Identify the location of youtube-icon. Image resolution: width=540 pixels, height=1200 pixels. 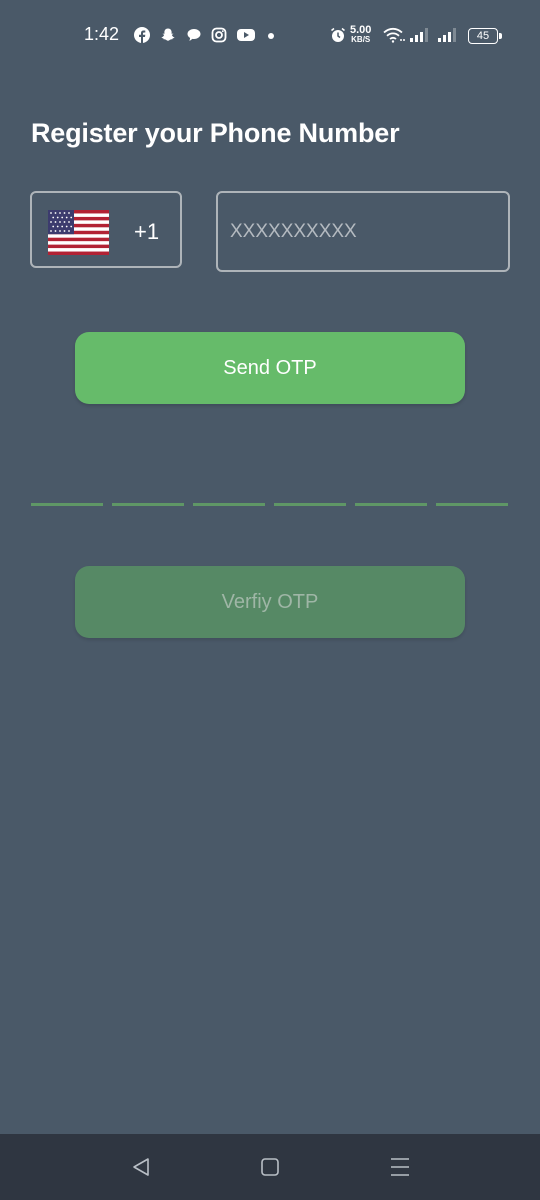
(246, 35).